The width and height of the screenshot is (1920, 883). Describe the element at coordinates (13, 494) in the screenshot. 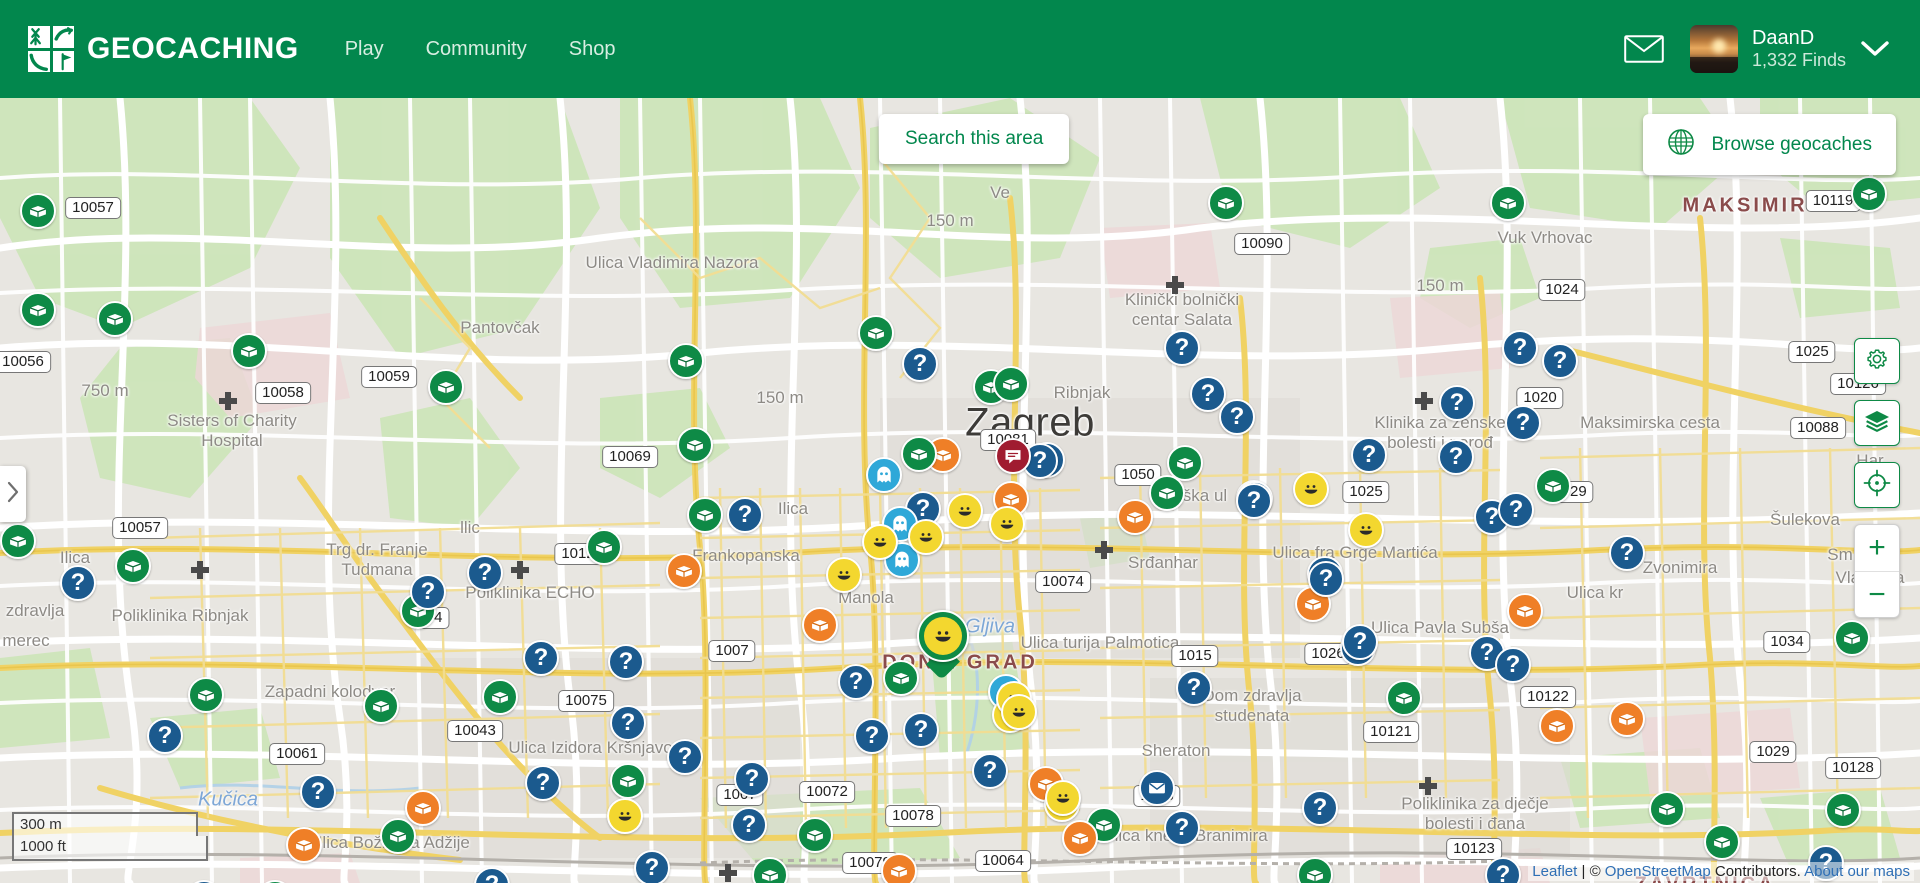

I see `sidebar-expand-toggle` at that location.